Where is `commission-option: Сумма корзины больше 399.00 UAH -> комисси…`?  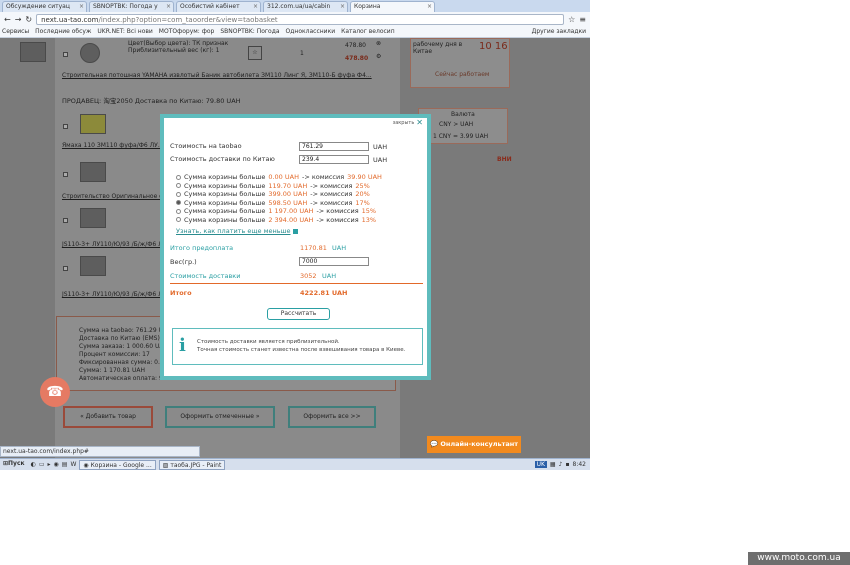
commission-option: Сумма корзины больше 399.00 UAH -> комисси… is located at coordinates (273, 194).